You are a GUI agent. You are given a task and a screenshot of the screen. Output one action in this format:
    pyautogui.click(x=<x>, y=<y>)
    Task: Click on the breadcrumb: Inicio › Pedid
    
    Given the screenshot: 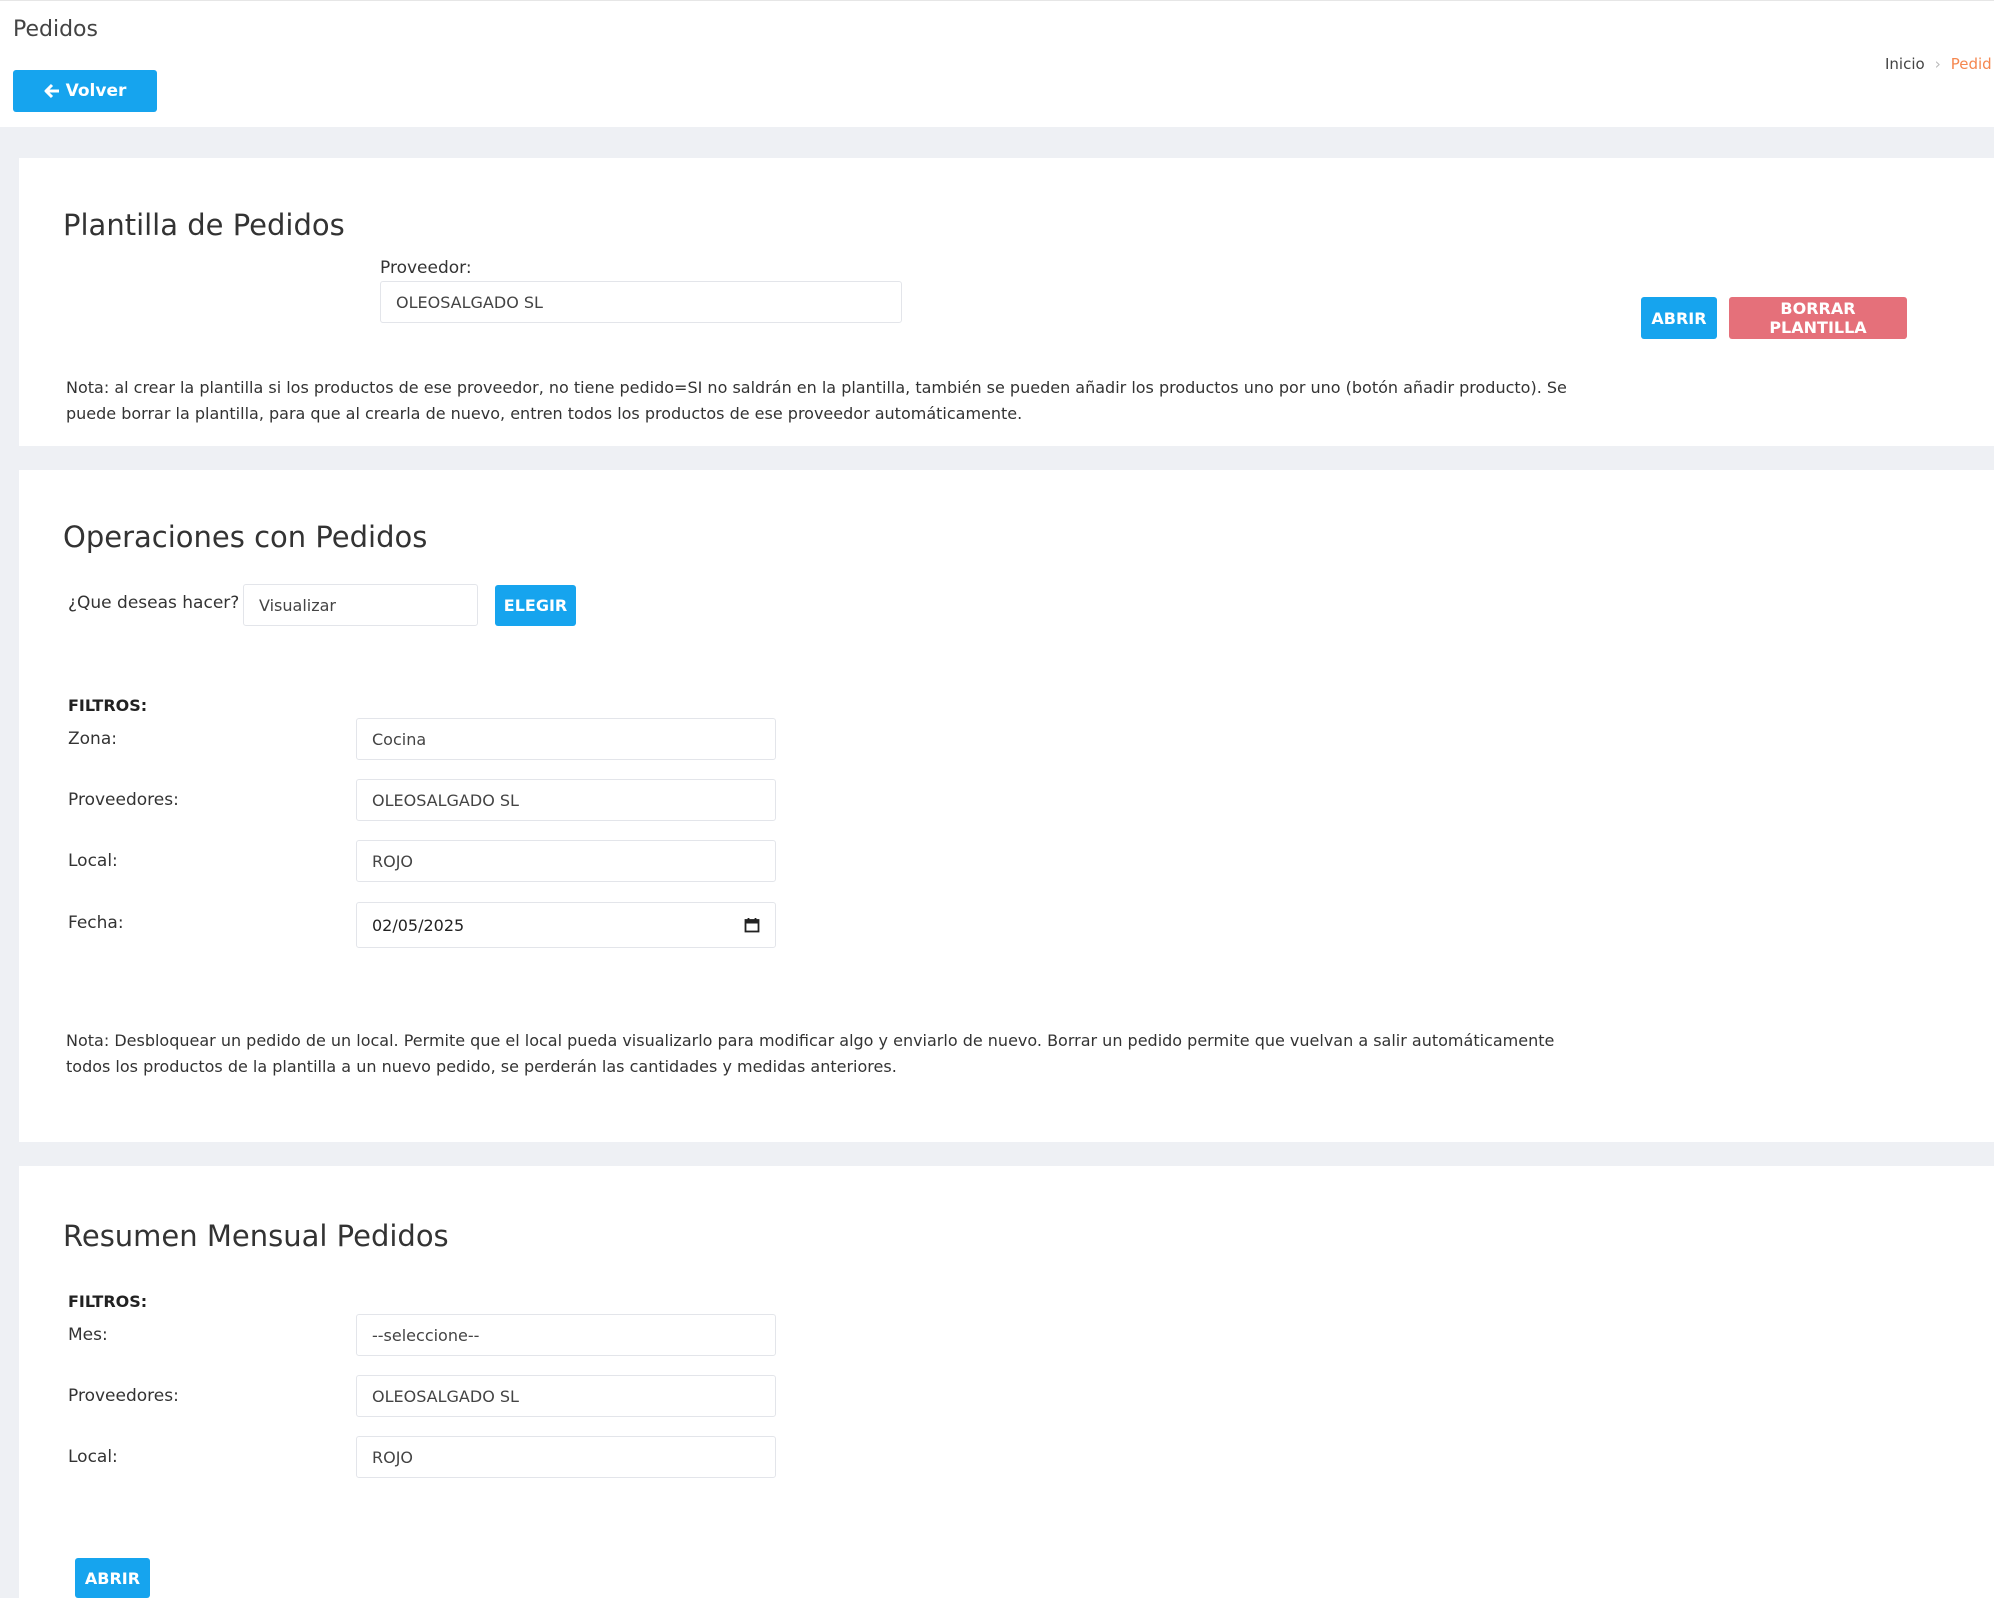 What is the action you would take?
    pyautogui.click(x=1938, y=64)
    